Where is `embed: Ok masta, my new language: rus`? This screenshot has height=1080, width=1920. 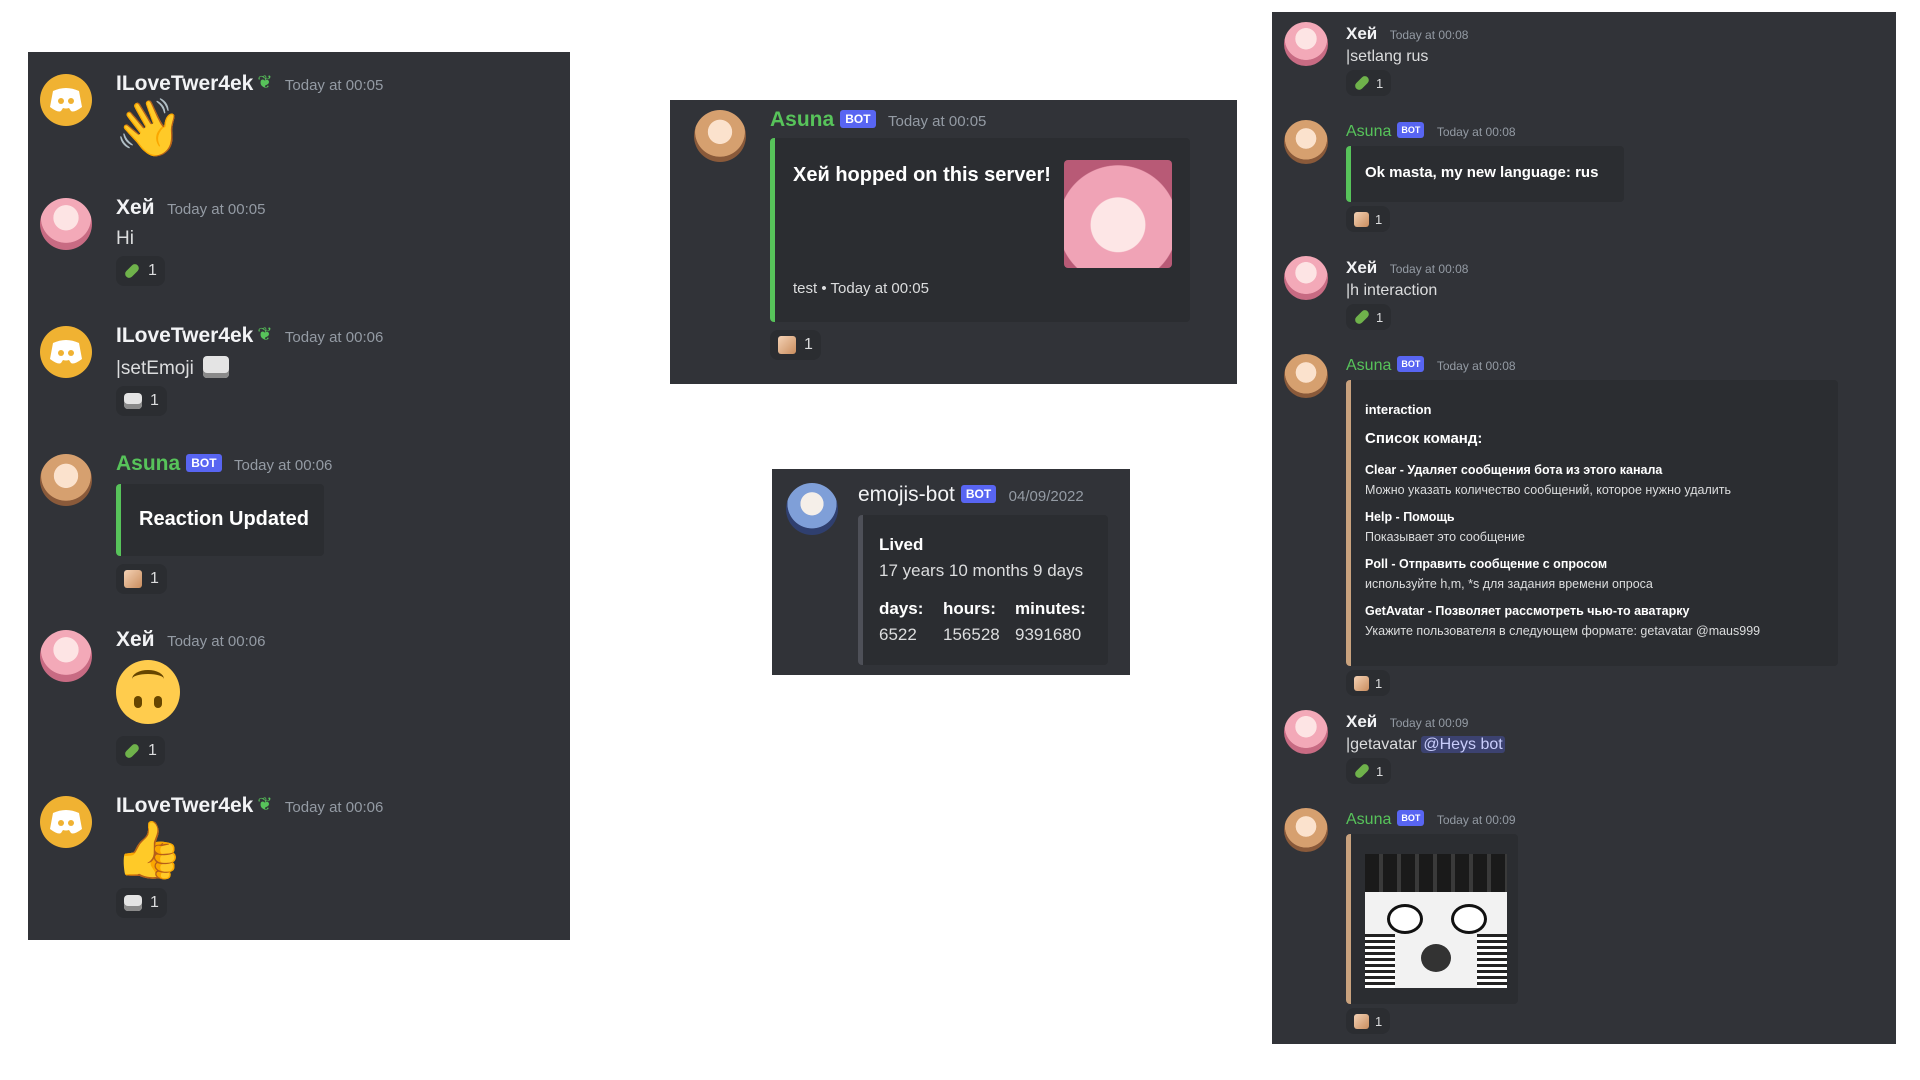
embed: Ok masta, my new language: rus is located at coordinates (1485, 174).